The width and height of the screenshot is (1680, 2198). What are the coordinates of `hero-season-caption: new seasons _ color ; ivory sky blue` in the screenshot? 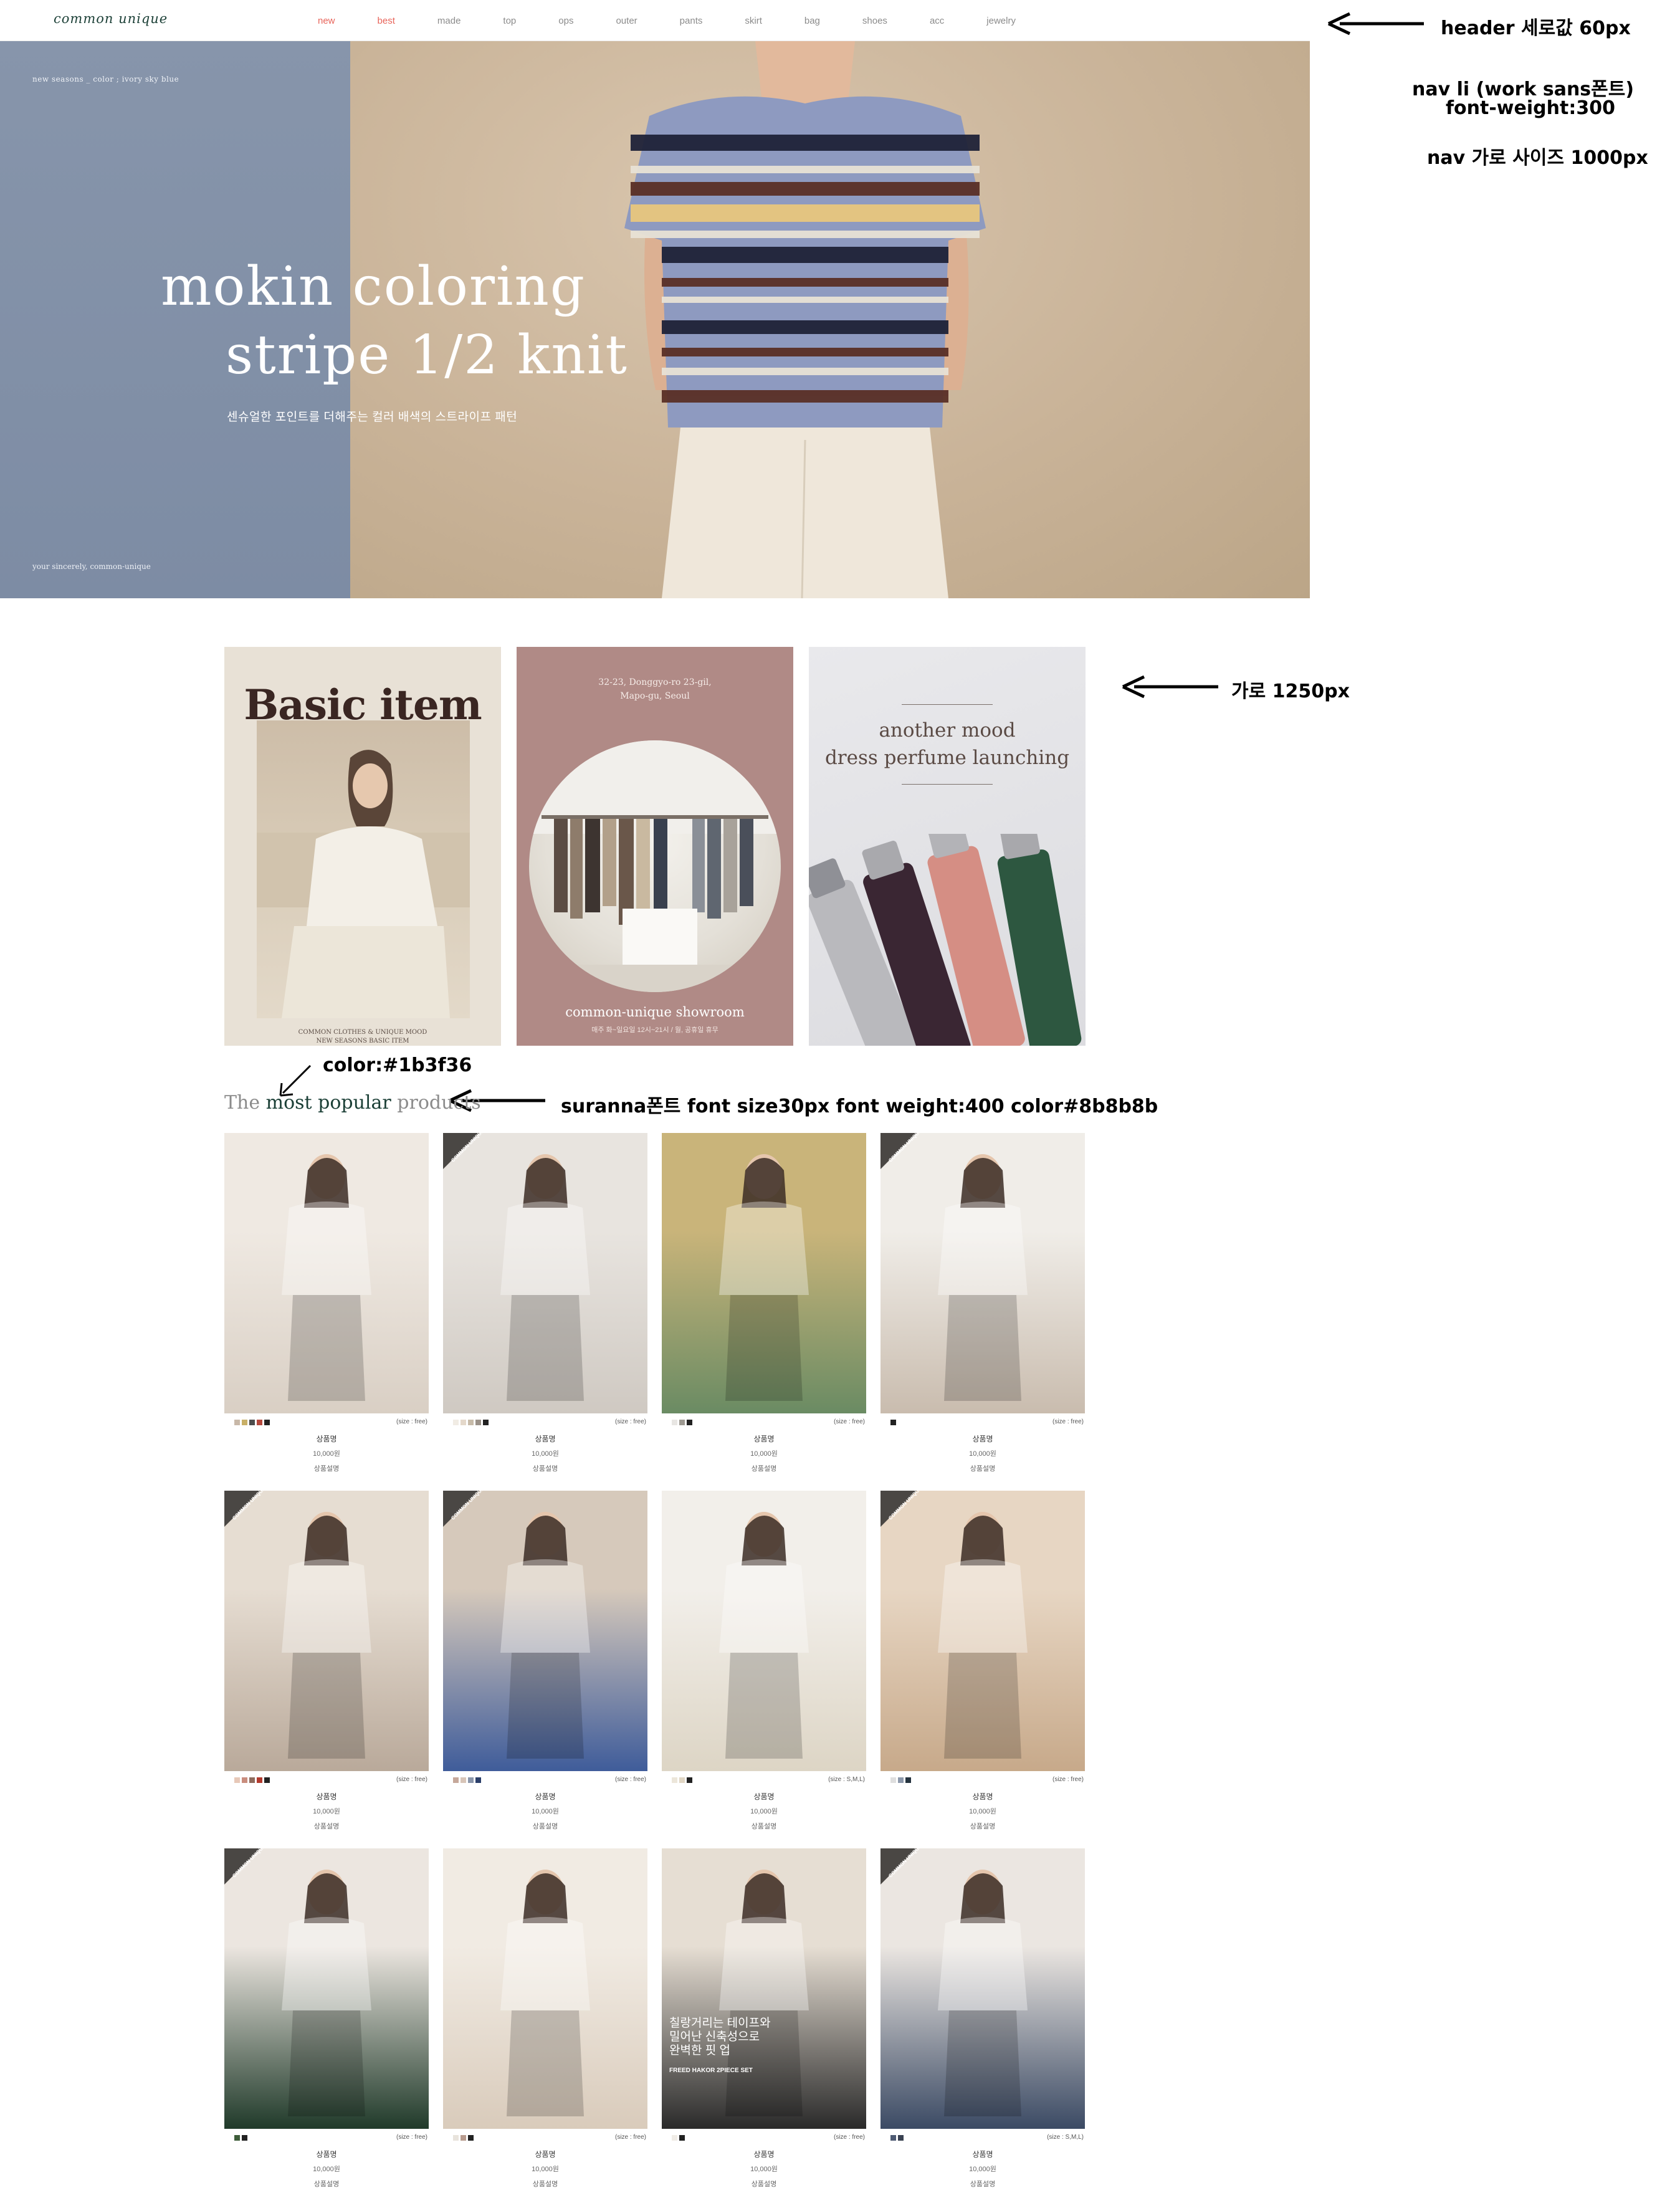 It's located at (105, 79).